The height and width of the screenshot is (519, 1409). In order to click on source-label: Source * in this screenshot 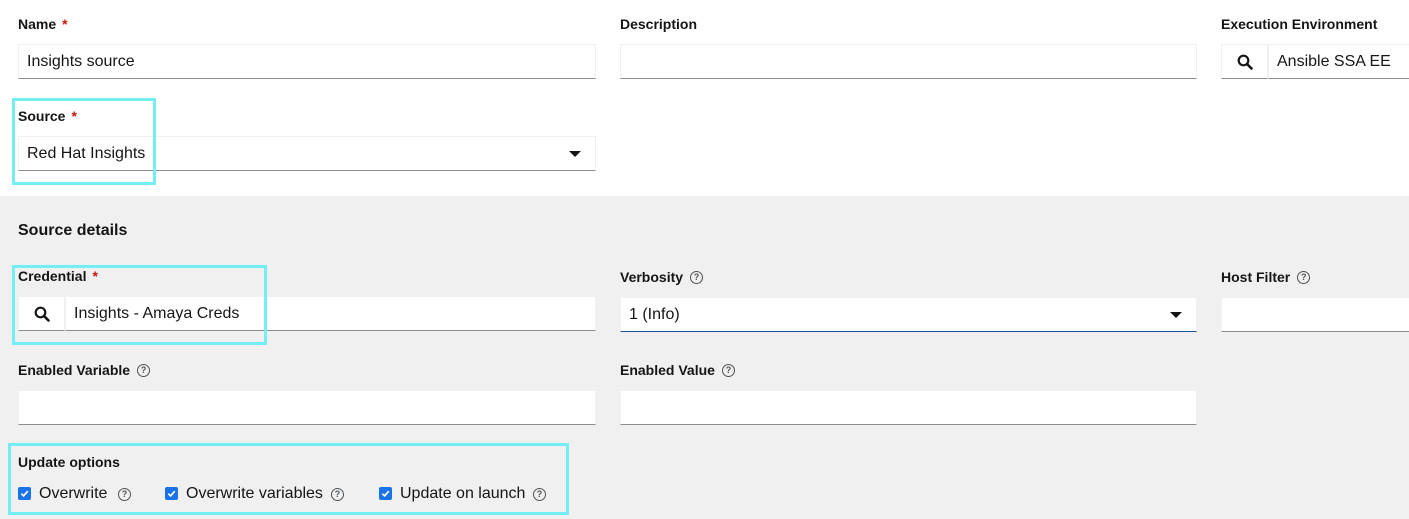, I will do `click(47, 116)`.